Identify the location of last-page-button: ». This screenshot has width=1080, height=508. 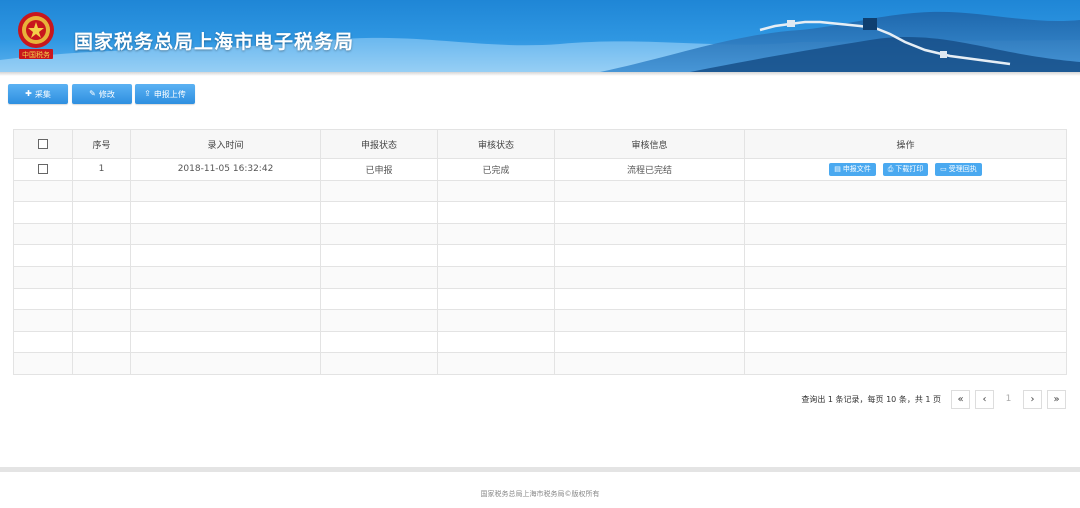
(1056, 399).